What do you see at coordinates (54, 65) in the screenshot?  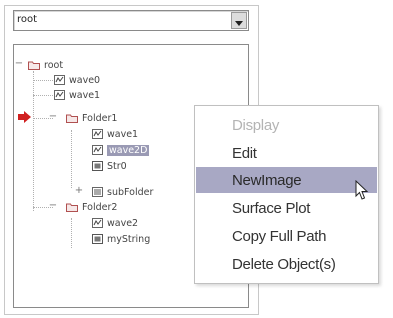 I see `tree-node-label: root` at bounding box center [54, 65].